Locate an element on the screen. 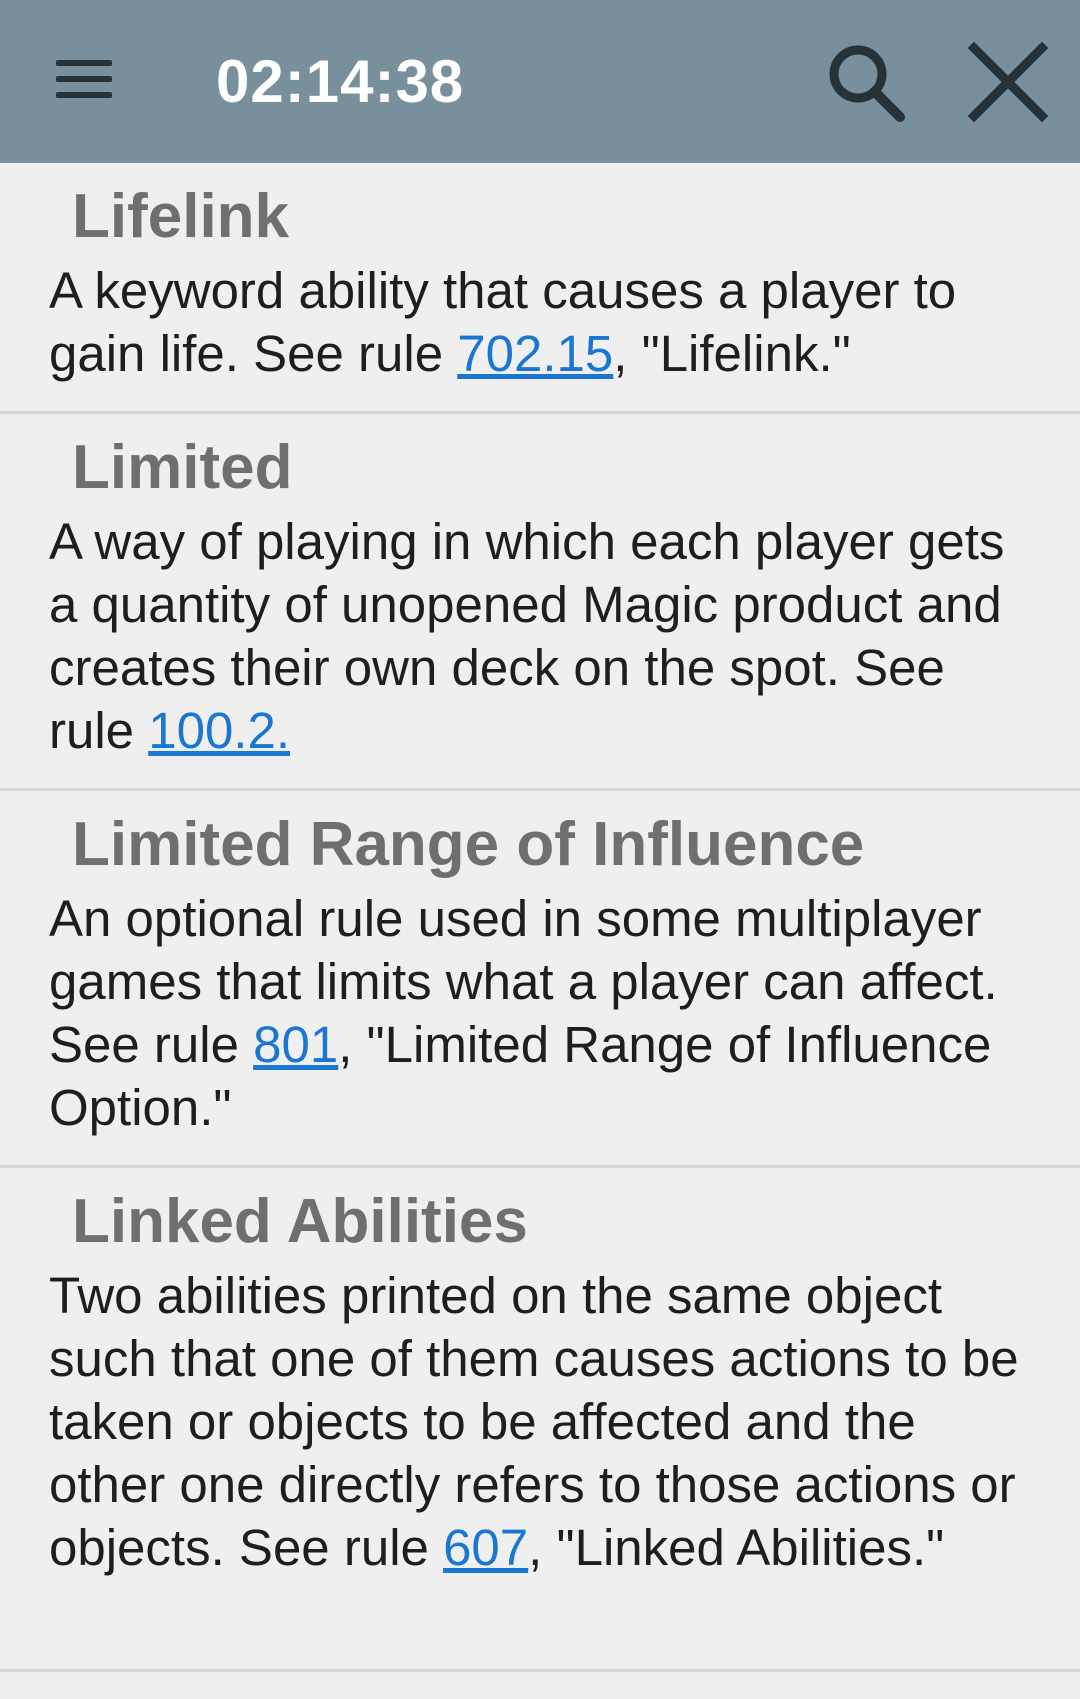 The image size is (1080, 1699). rule-link: 702.15 is located at coordinates (535, 353).